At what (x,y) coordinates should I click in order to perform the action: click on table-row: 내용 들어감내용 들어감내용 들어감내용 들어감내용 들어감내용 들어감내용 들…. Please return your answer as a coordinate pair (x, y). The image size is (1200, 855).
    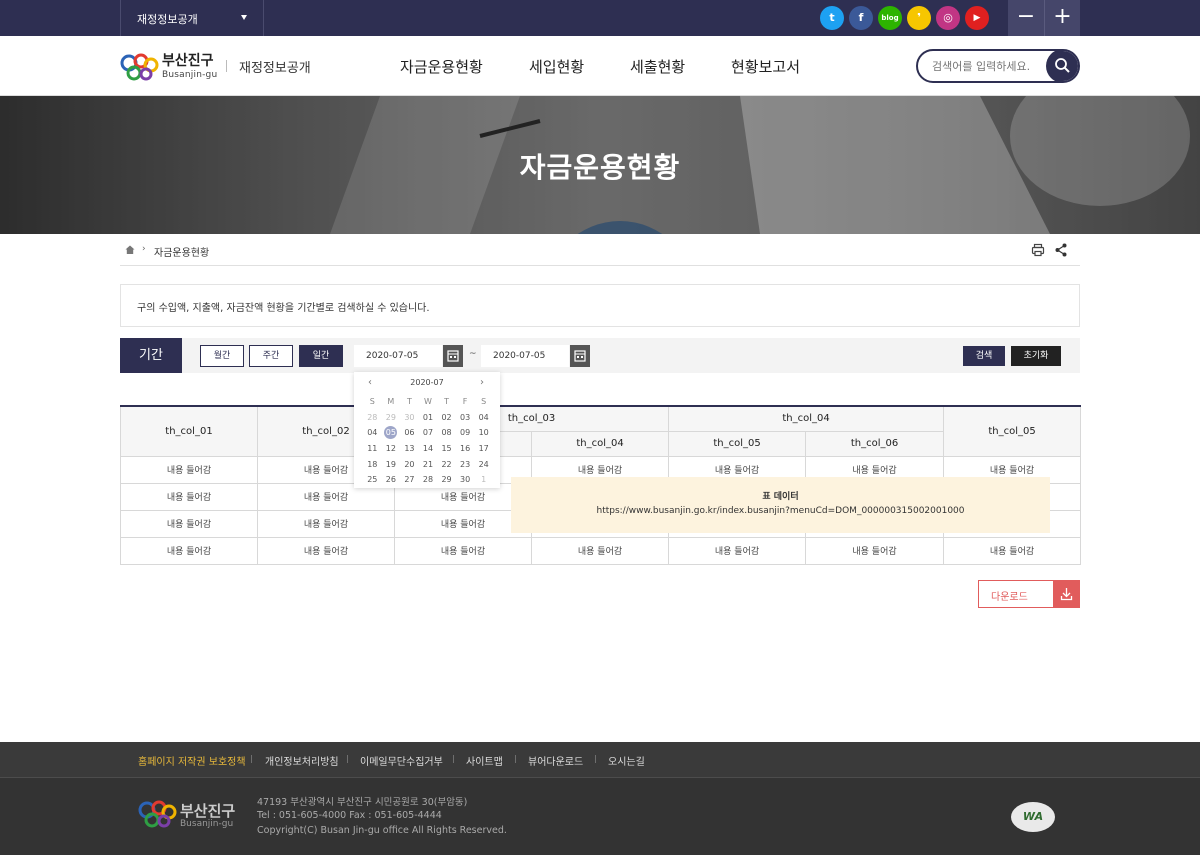
    Looking at the image, I should click on (601, 550).